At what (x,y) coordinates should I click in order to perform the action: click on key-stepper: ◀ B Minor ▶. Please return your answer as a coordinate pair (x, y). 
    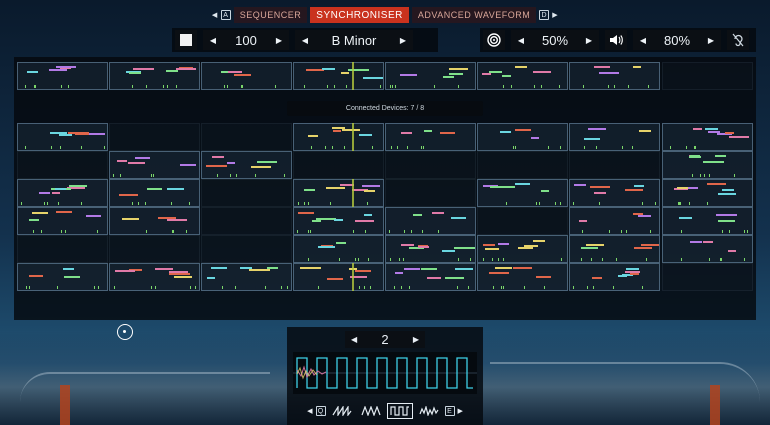
    Looking at the image, I should click on (354, 40).